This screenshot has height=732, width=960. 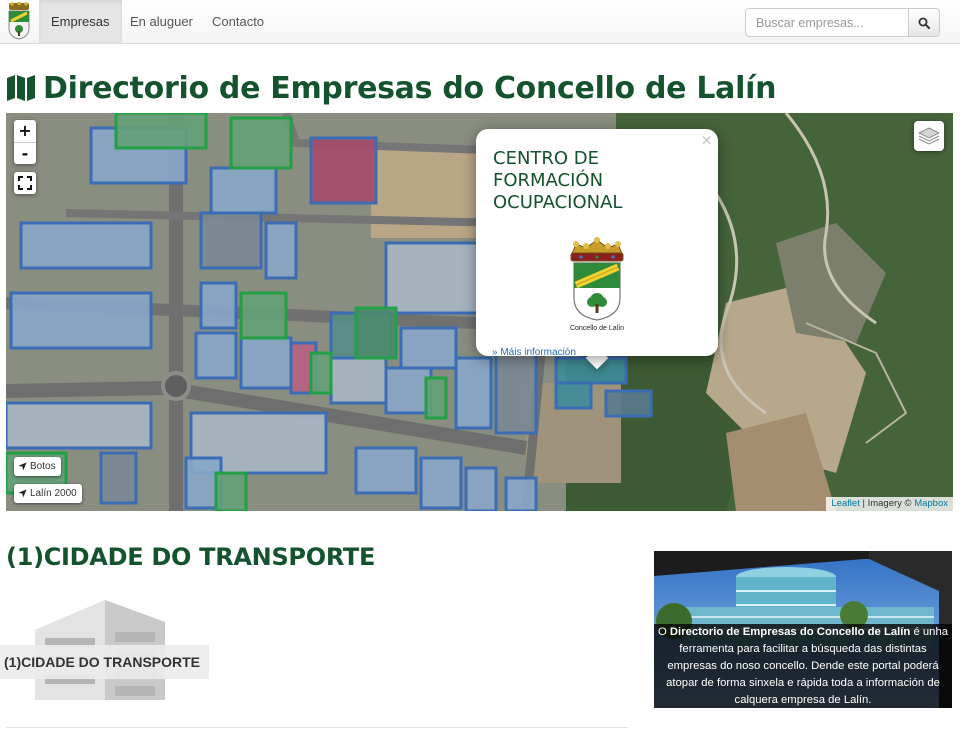 What do you see at coordinates (845, 503) in the screenshot?
I see `leaflet-link: Leaflet` at bounding box center [845, 503].